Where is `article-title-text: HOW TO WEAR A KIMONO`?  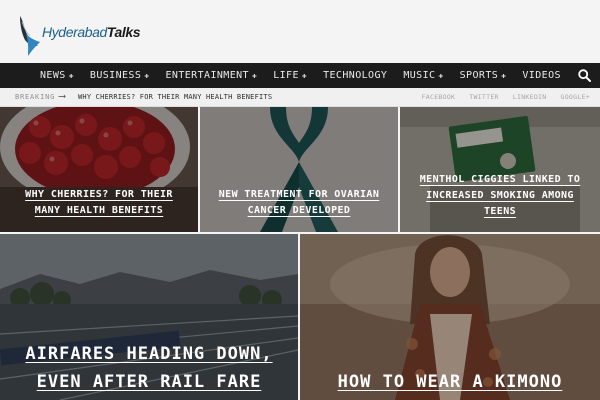 article-title-text: HOW TO WEAR A KIMONO is located at coordinates (450, 382).